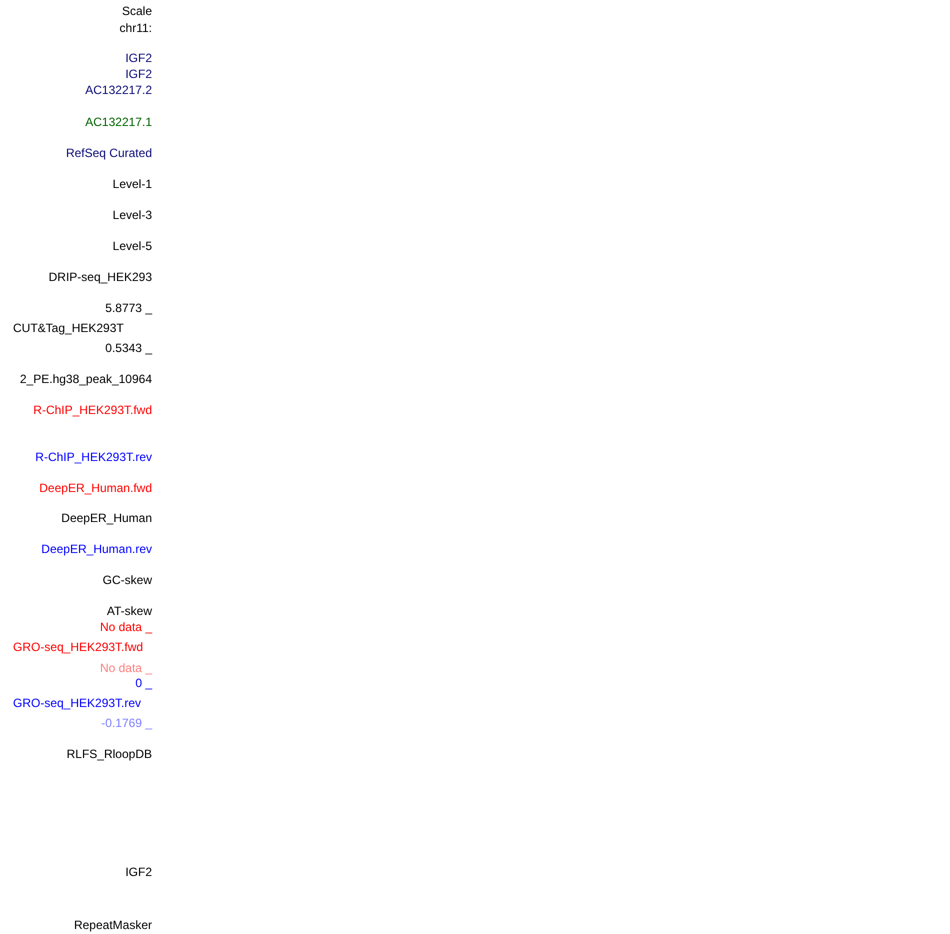 The image size is (950, 934). Describe the element at coordinates (128, 348) in the screenshot. I see `axis-range-label: 0.5343 _` at that location.